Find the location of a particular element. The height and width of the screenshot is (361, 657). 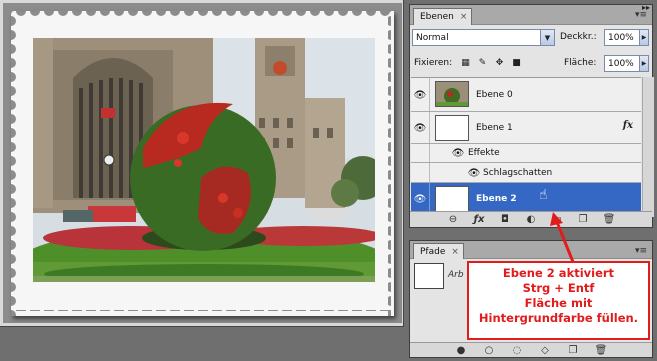

load-selection-icon: ◌ is located at coordinates (517, 350).